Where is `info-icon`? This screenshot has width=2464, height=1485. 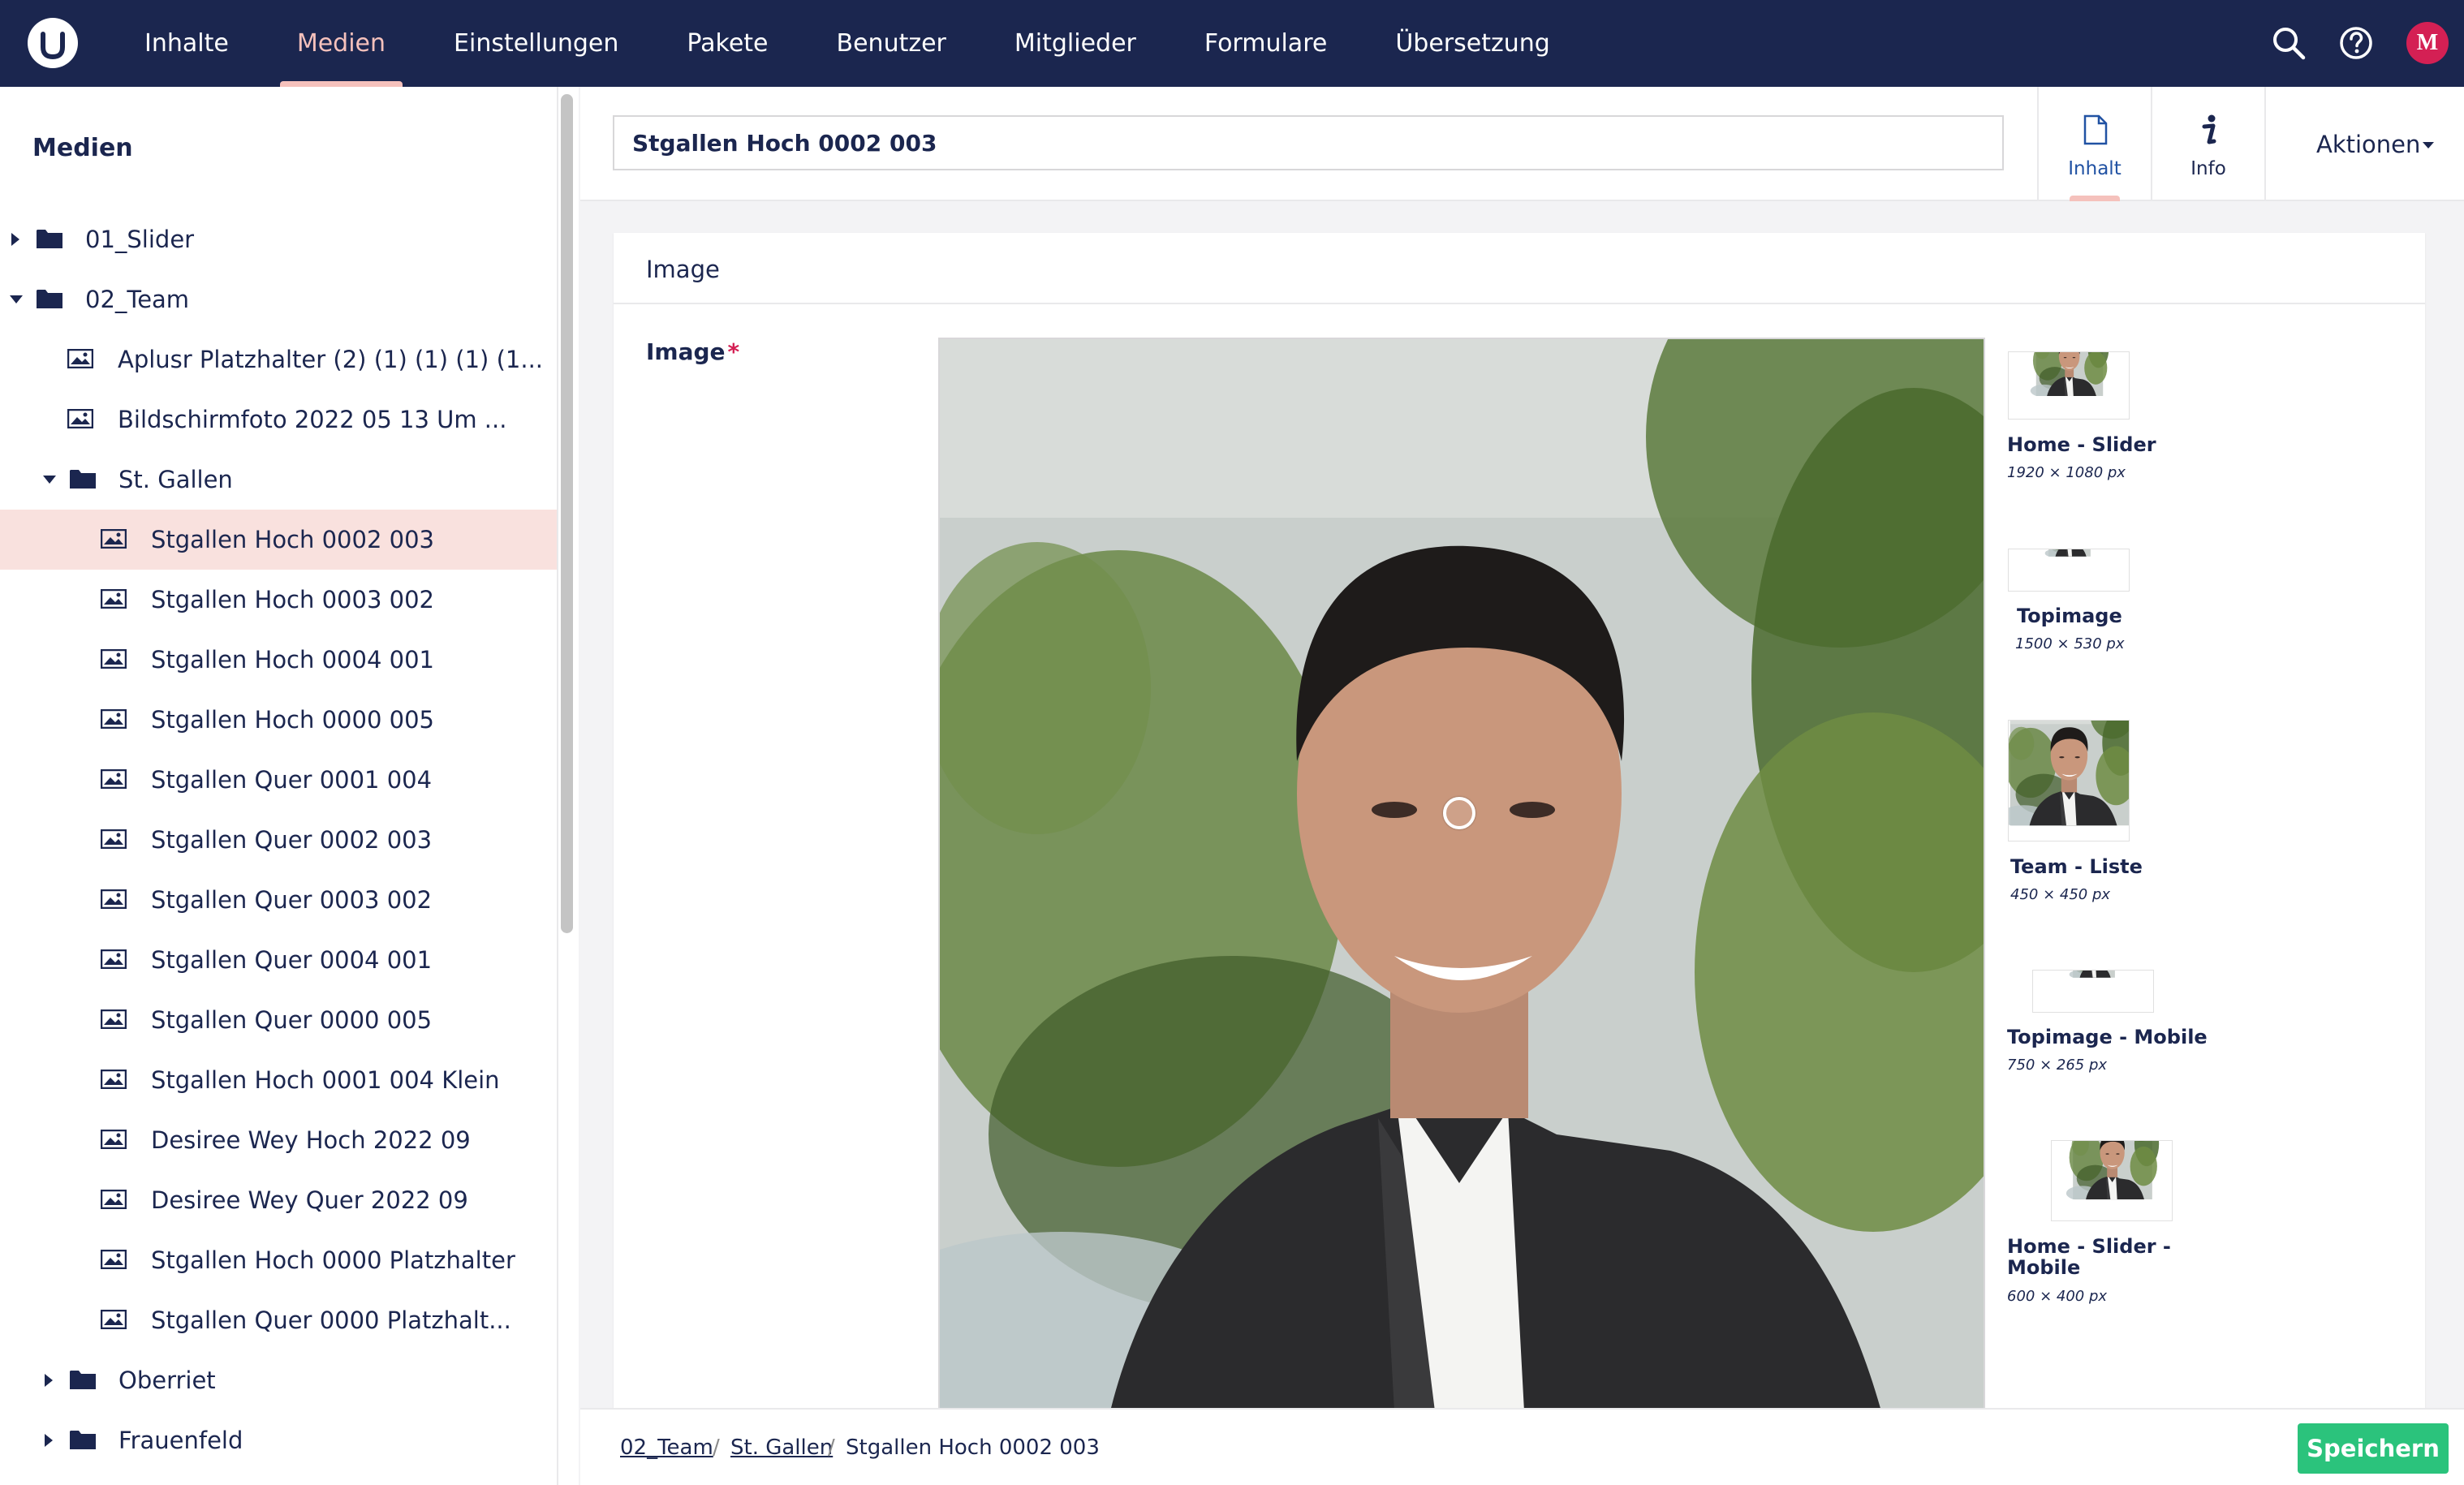 info-icon is located at coordinates (2209, 129).